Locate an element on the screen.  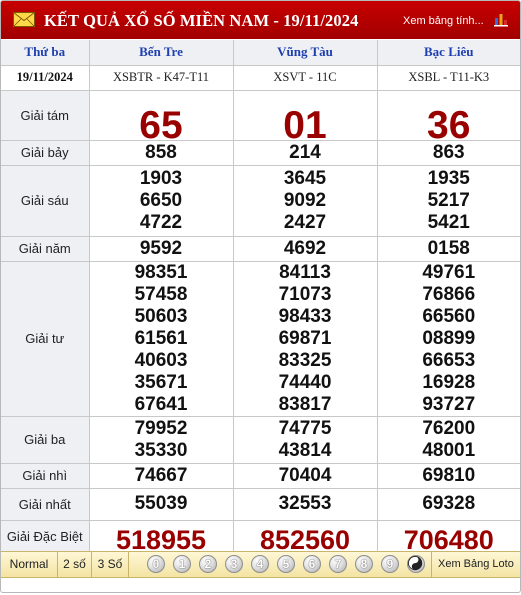
prize-row: Giải ba 79952 35330 74775 43814 76200 48001 is located at coordinates (260, 439).